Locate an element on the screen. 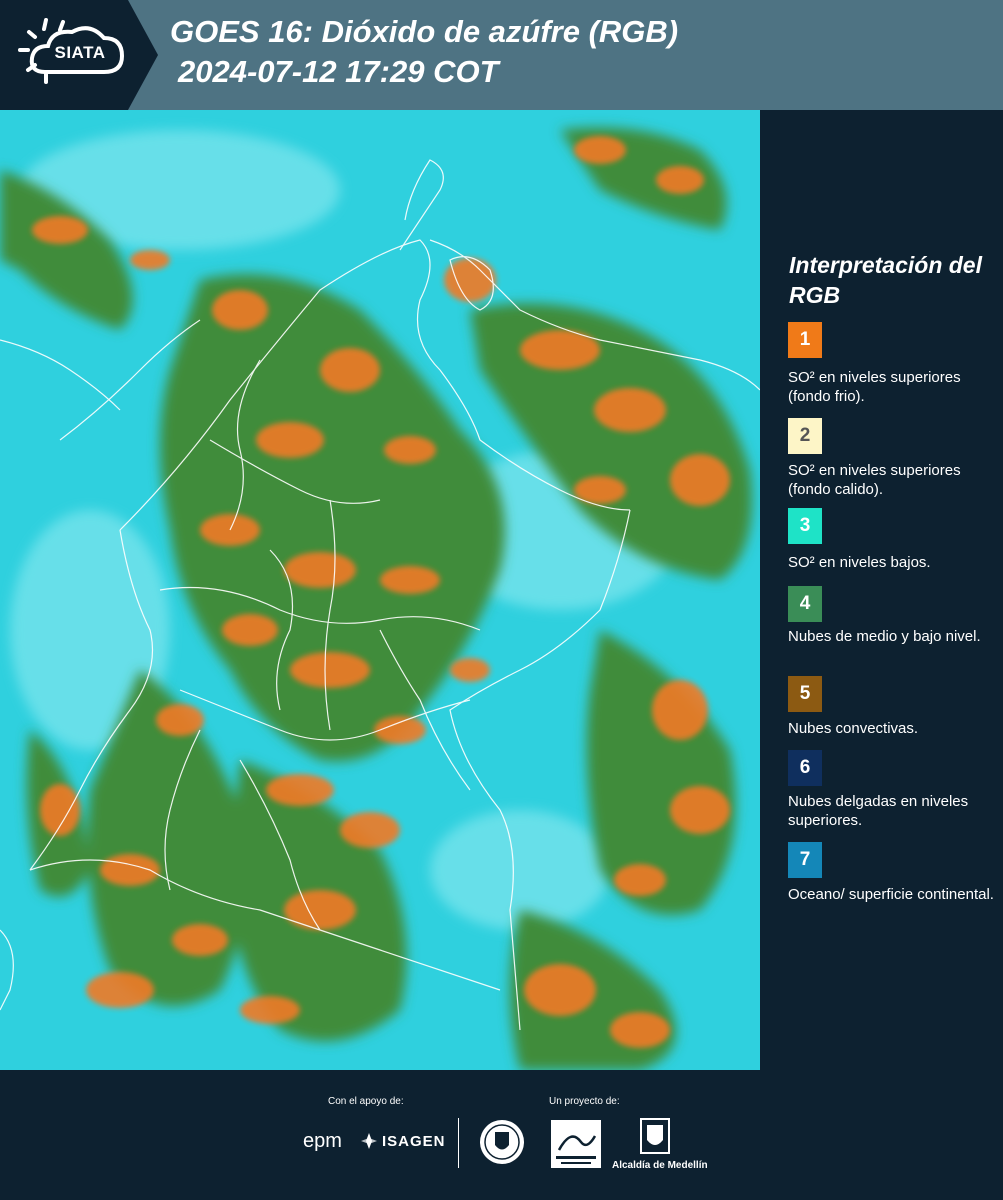 The height and width of the screenshot is (1200, 1003). legend-swatch-5: 5 is located at coordinates (805, 694).